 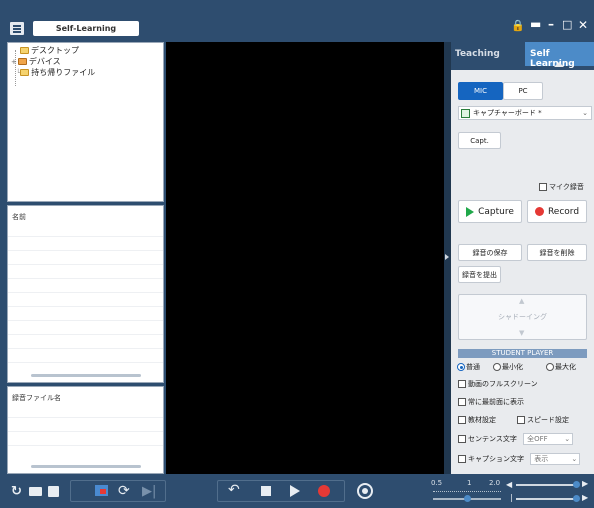 What do you see at coordinates (551, 24) in the screenshot?
I see `minimize-icon: –` at bounding box center [551, 24].